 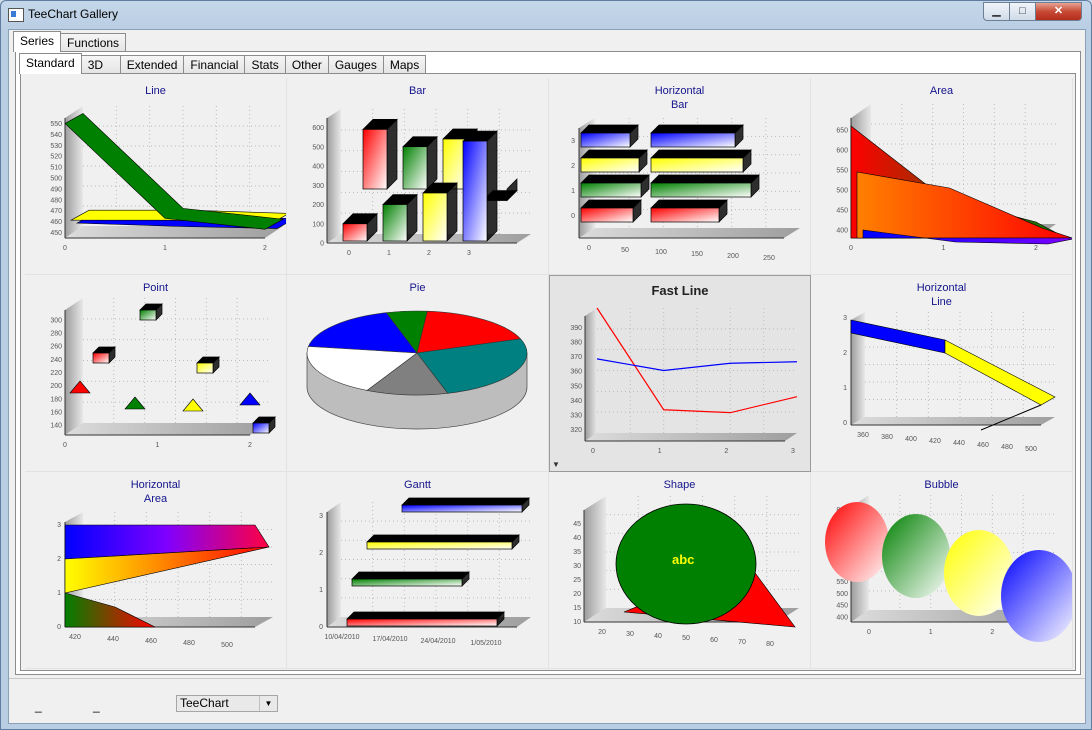 I want to click on y-tick-label: 100, so click(x=318, y=224).